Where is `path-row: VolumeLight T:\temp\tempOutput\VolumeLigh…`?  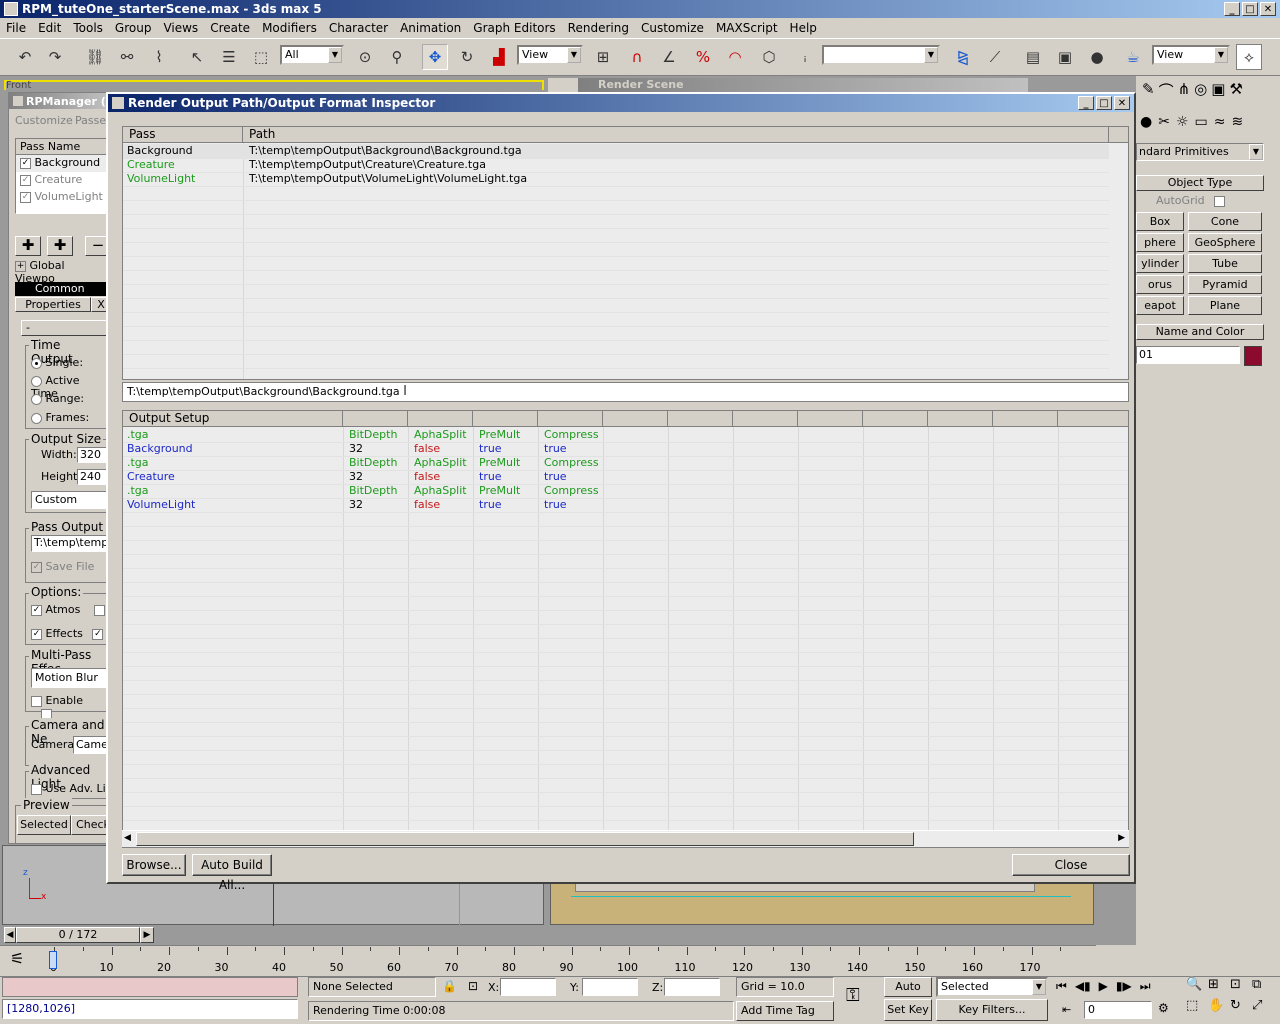 path-row: VolumeLight T:\temp\tempOutput\VolumeLigh… is located at coordinates (616, 179).